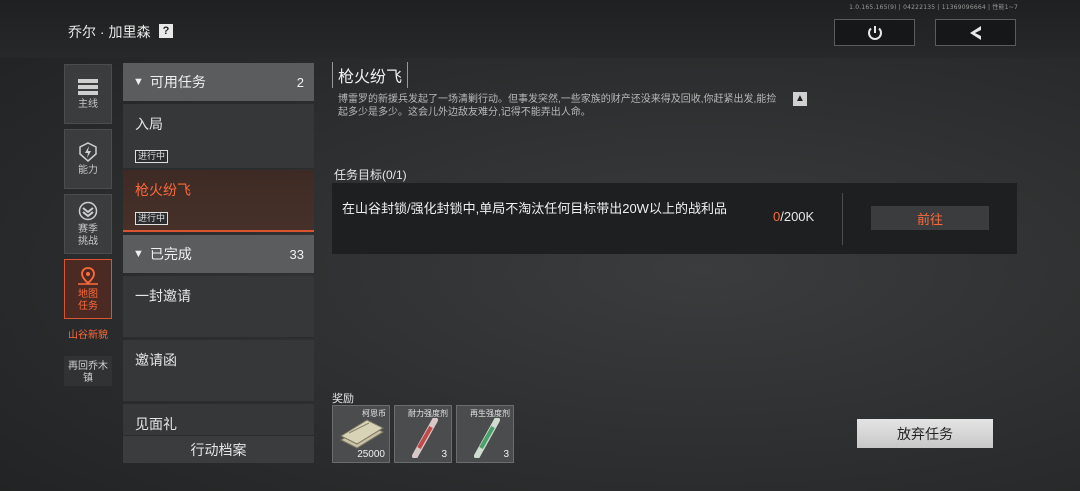  Describe the element at coordinates (163, 190) in the screenshot. I see `quest-name: 枪火纷飞` at that location.